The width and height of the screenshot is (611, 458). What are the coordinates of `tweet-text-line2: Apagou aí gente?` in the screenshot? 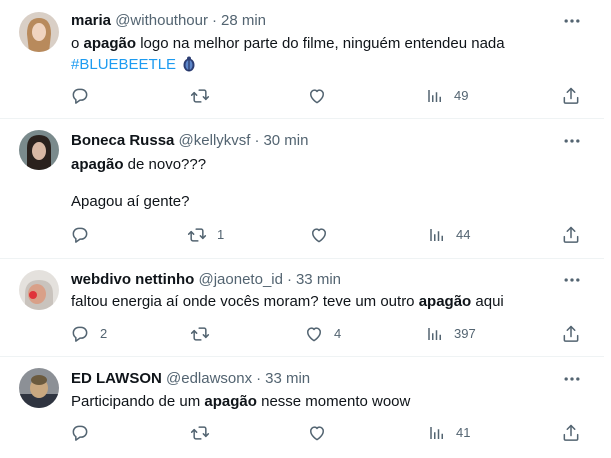 It's located at (130, 201).